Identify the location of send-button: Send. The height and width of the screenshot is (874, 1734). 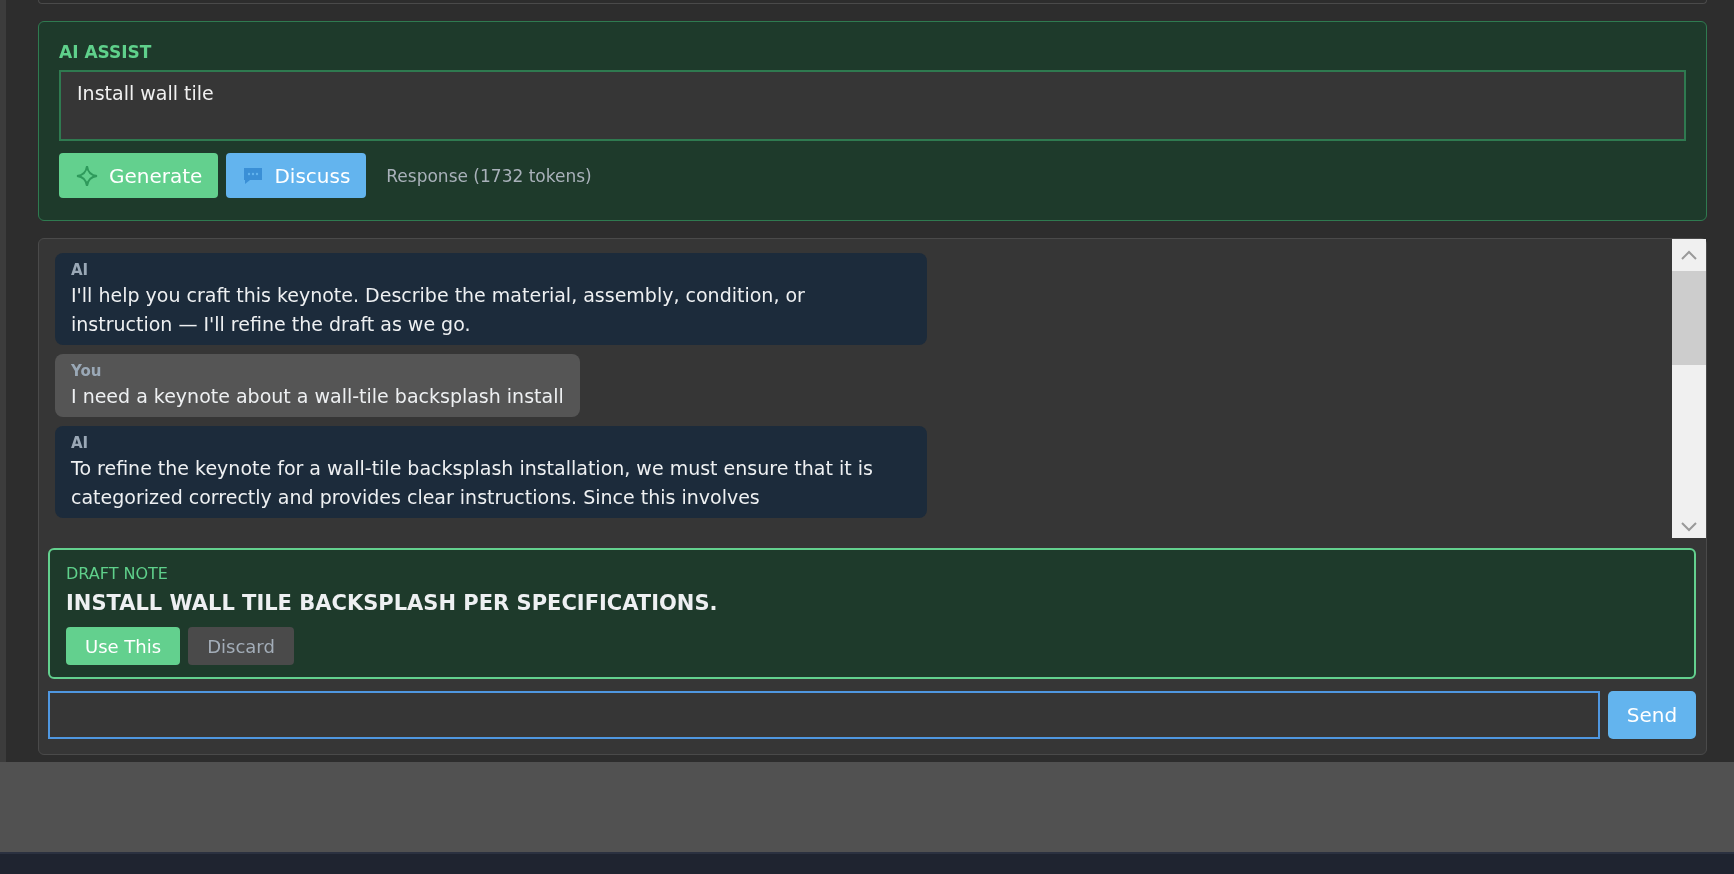
(1652, 715).